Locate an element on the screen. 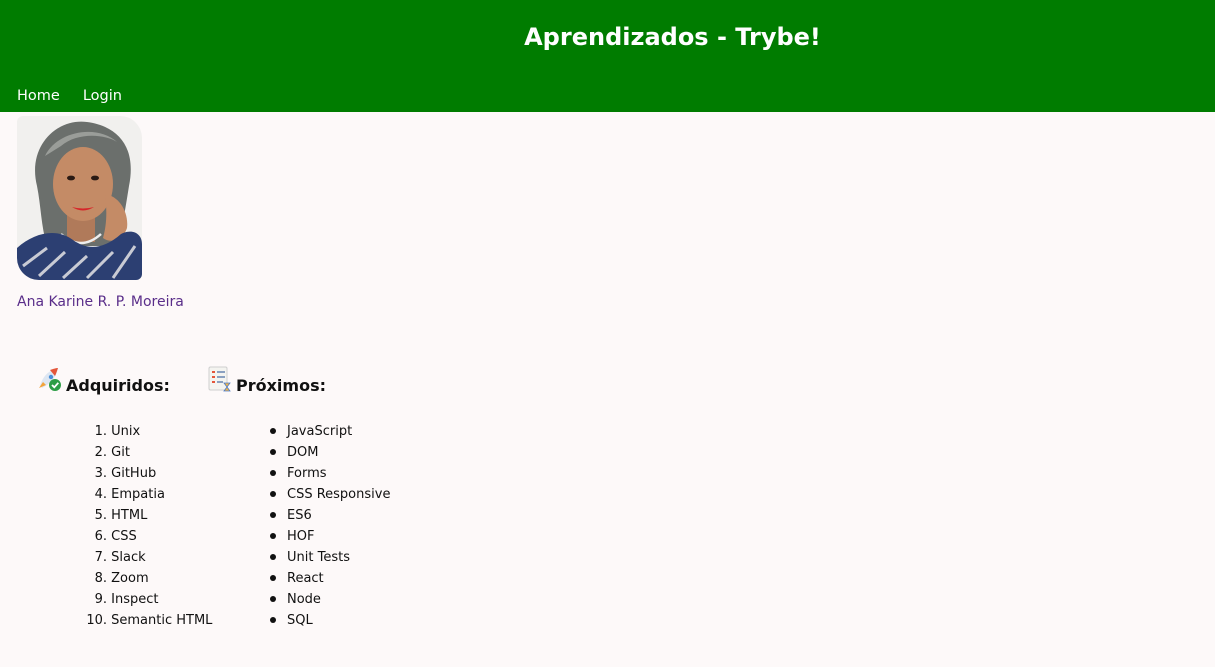 The image size is (1215, 667). site-title: Aprendizados - Trybe! is located at coordinates (672, 37).